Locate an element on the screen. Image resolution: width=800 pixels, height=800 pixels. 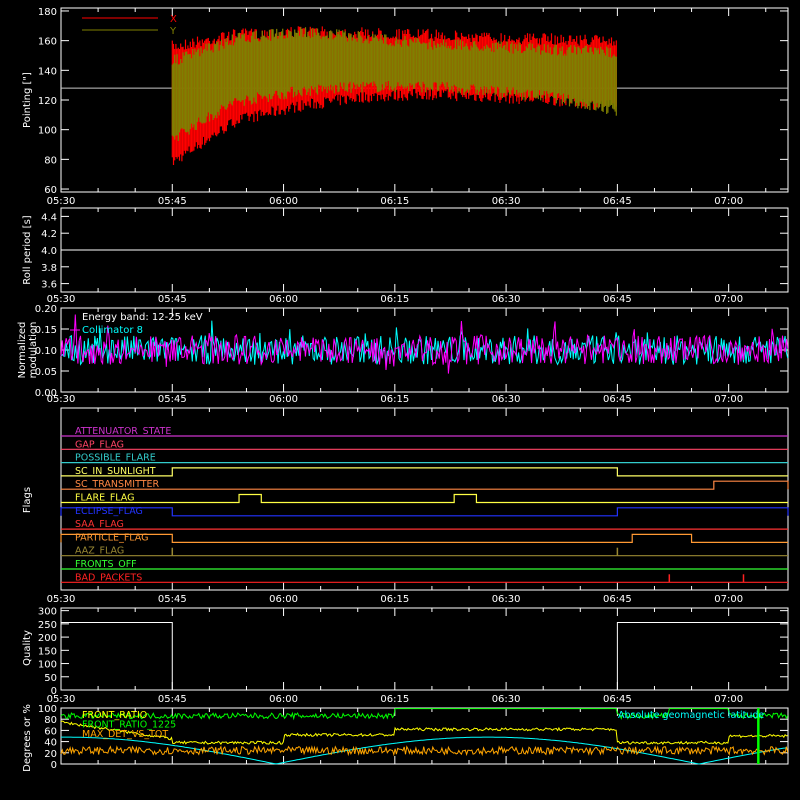
flag-label: SC_TRANSMITTER is located at coordinates (117, 484).